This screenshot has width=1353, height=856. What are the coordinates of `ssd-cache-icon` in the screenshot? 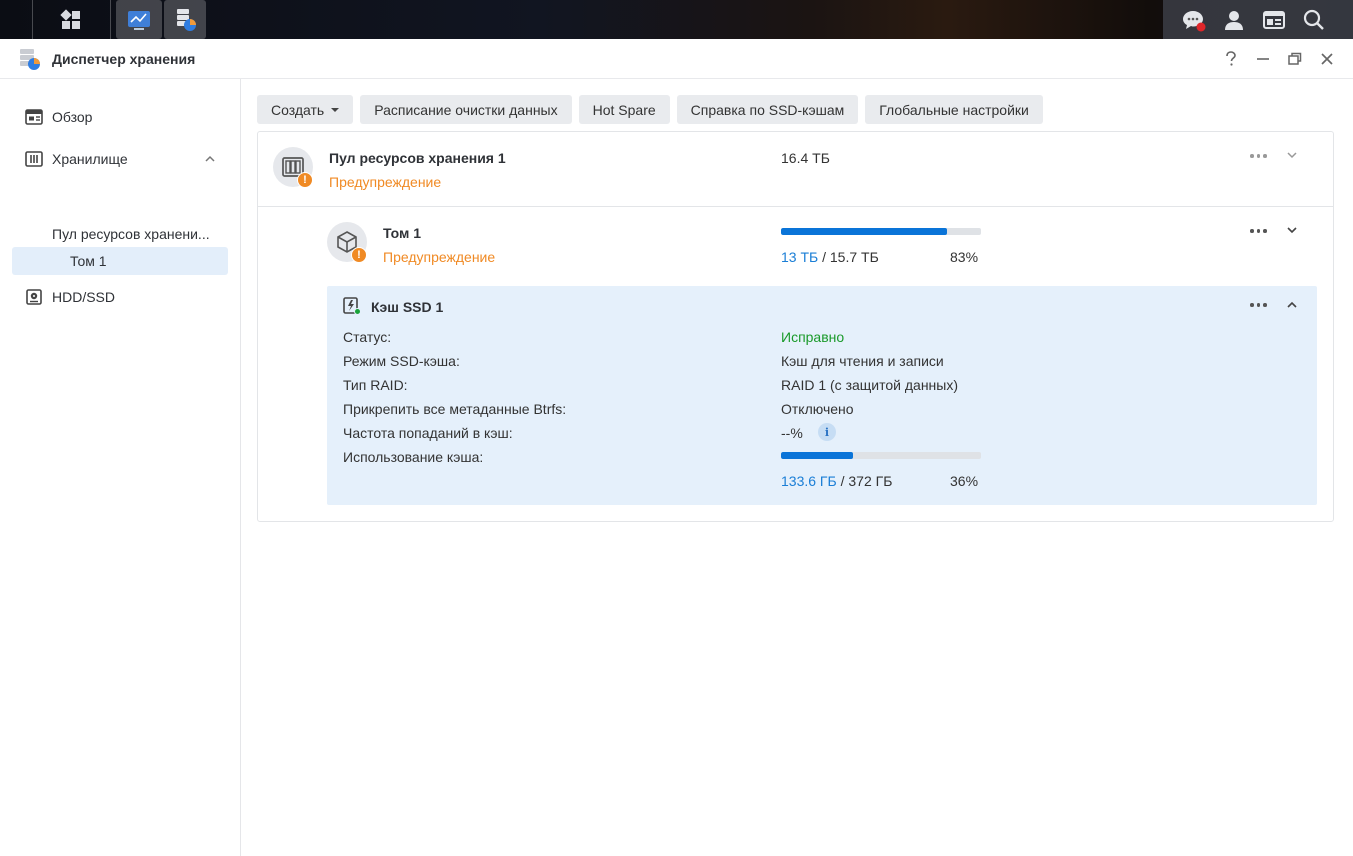 It's located at (352, 306).